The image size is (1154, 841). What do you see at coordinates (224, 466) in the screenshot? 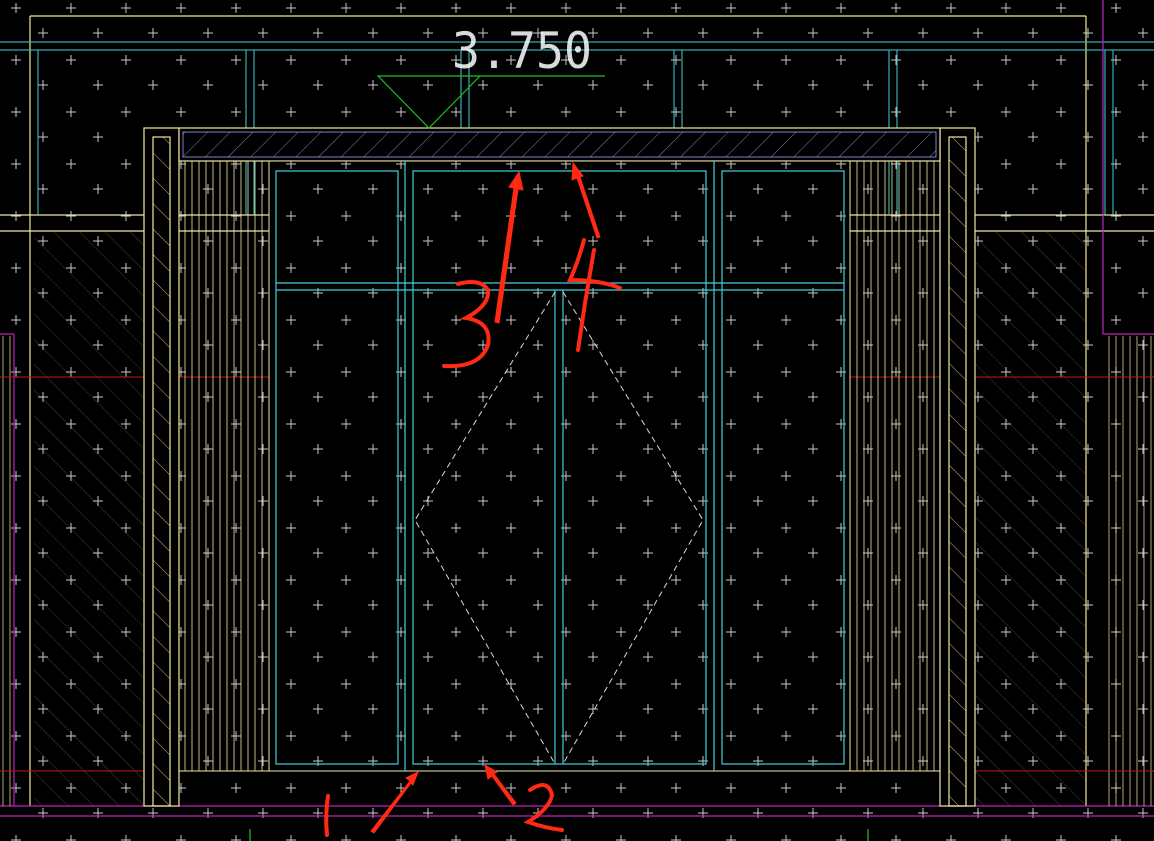
I see `left-side-panel` at bounding box center [224, 466].